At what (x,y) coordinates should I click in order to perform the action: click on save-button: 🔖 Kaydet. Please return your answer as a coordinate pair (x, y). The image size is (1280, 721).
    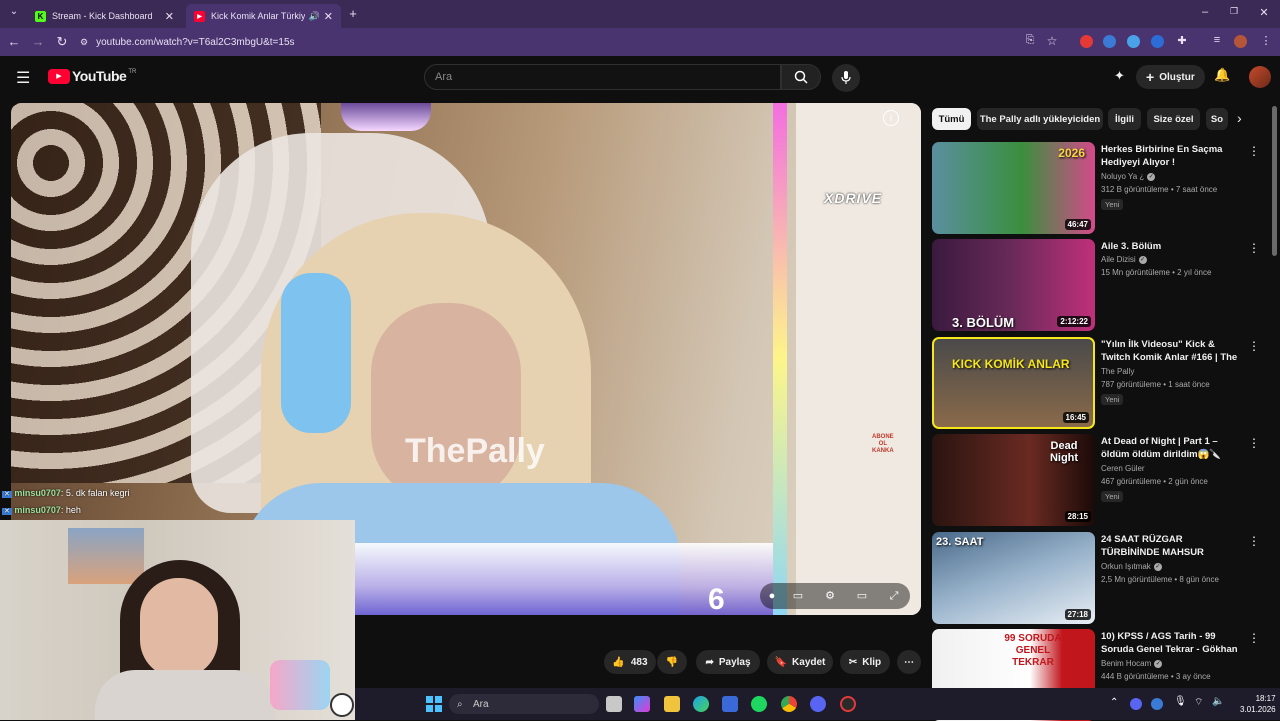
    Looking at the image, I should click on (800, 662).